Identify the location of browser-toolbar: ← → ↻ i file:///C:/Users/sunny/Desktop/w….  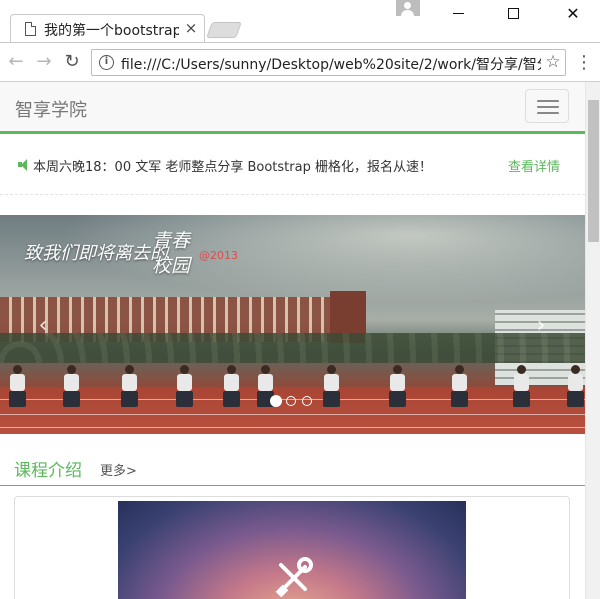
(300, 62).